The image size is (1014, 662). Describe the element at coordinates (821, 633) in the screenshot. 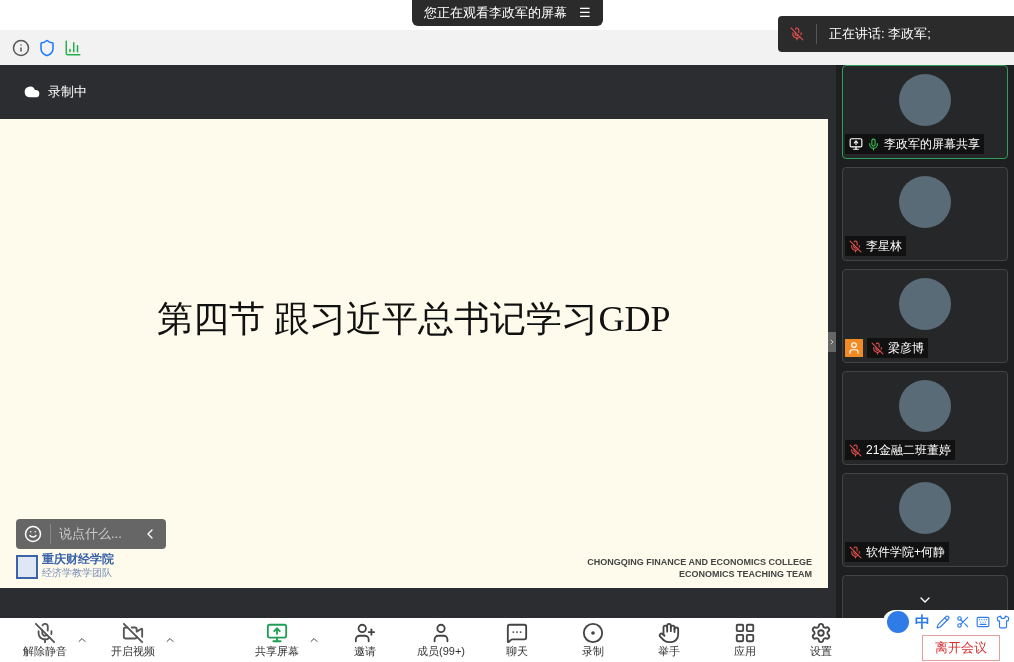

I see `settings-icon` at that location.